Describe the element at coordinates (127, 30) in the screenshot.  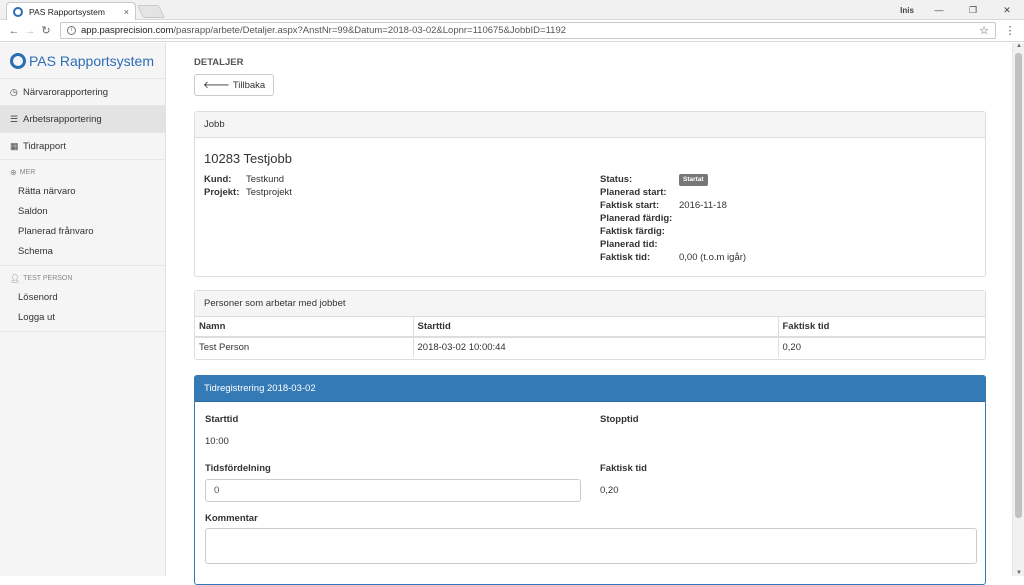
I see `url-host: app.pasprecision.com` at that location.